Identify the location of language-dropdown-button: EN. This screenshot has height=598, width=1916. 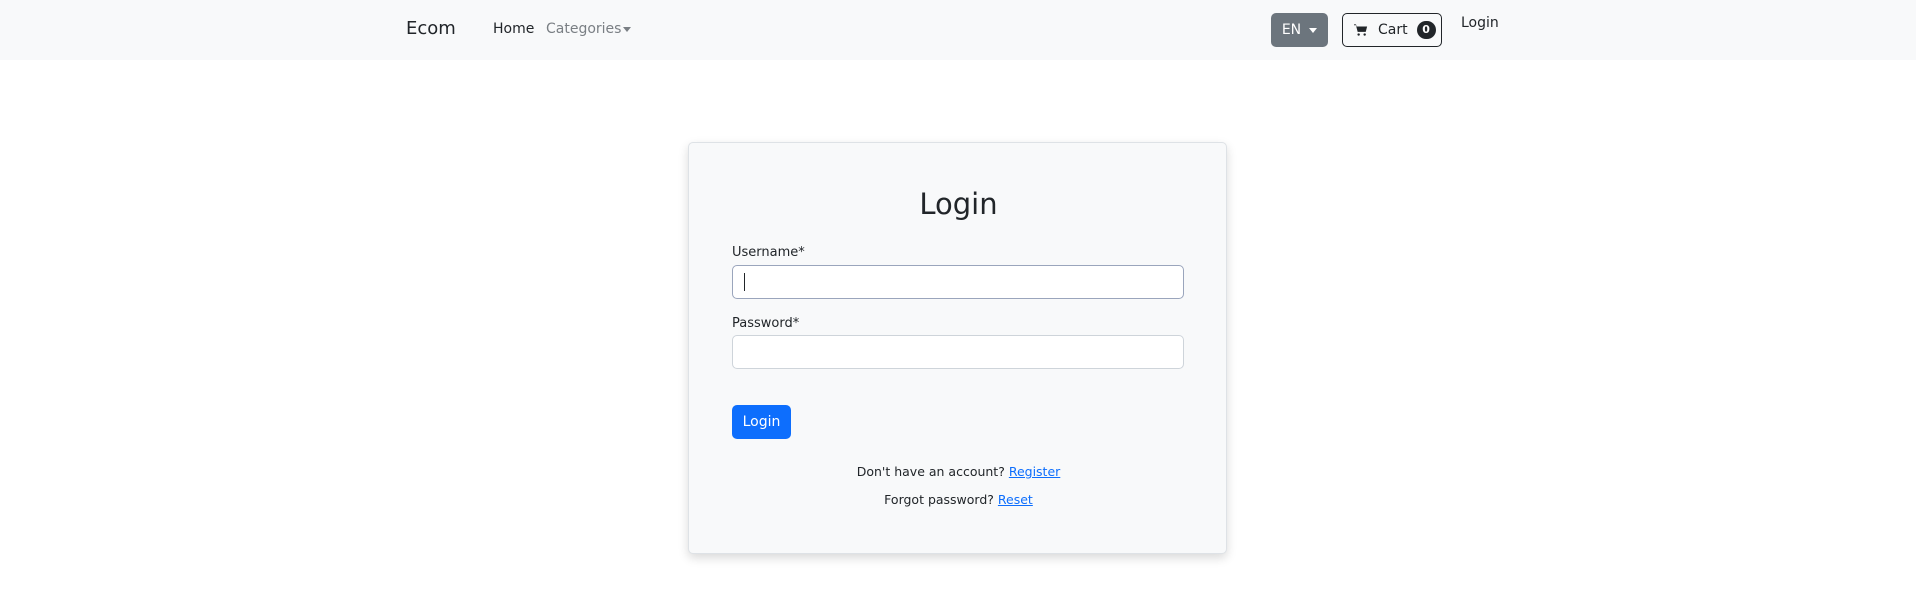
(1299, 30).